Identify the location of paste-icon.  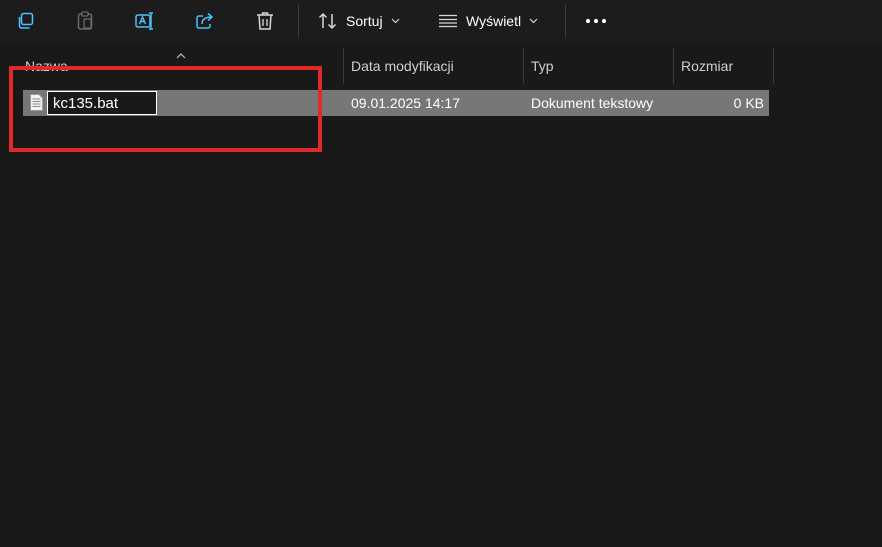
(85, 21).